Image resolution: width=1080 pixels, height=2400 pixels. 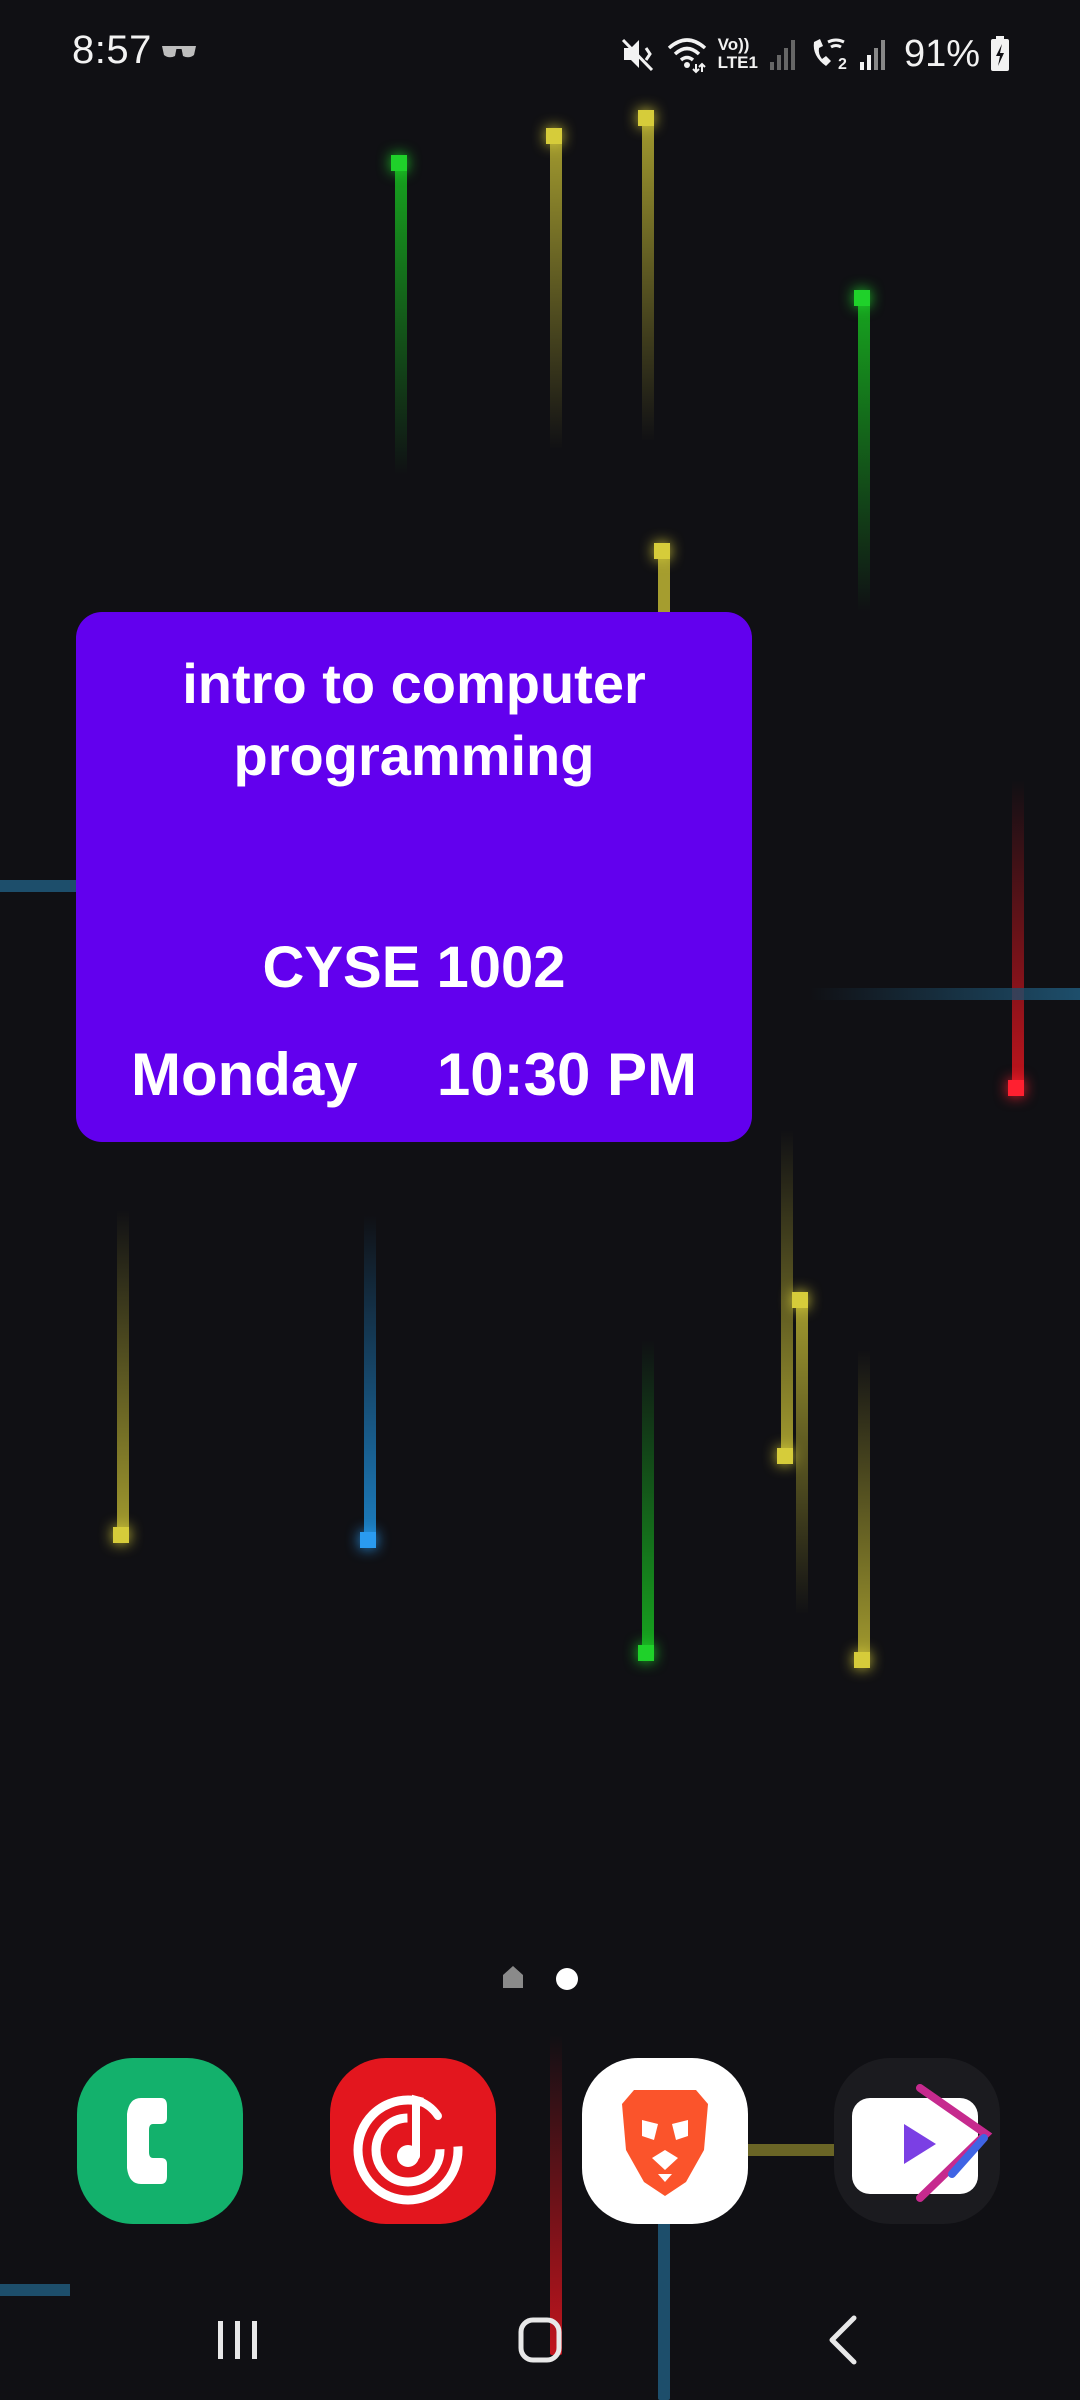 I want to click on back-button, so click(x=842, y=2340).